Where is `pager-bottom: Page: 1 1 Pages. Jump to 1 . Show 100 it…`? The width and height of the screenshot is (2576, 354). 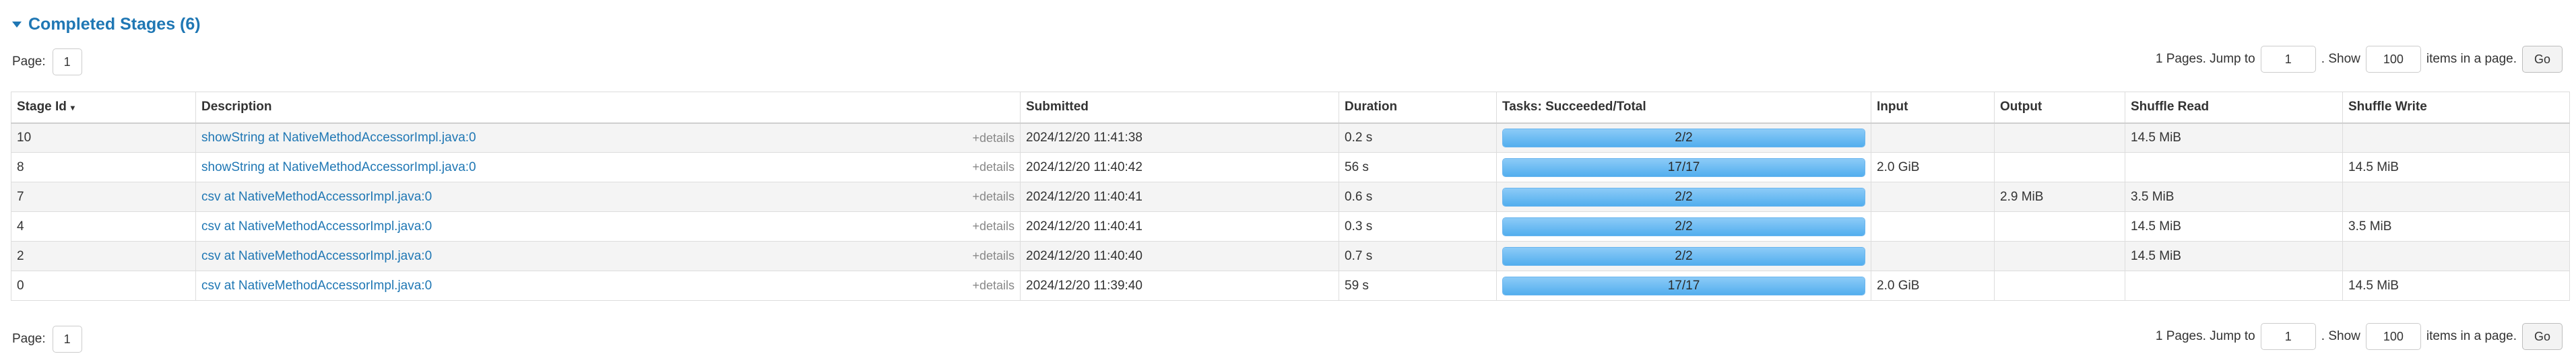
pager-bottom: Page: 1 1 Pages. Jump to 1 . Show 100 it… is located at coordinates (1288, 337).